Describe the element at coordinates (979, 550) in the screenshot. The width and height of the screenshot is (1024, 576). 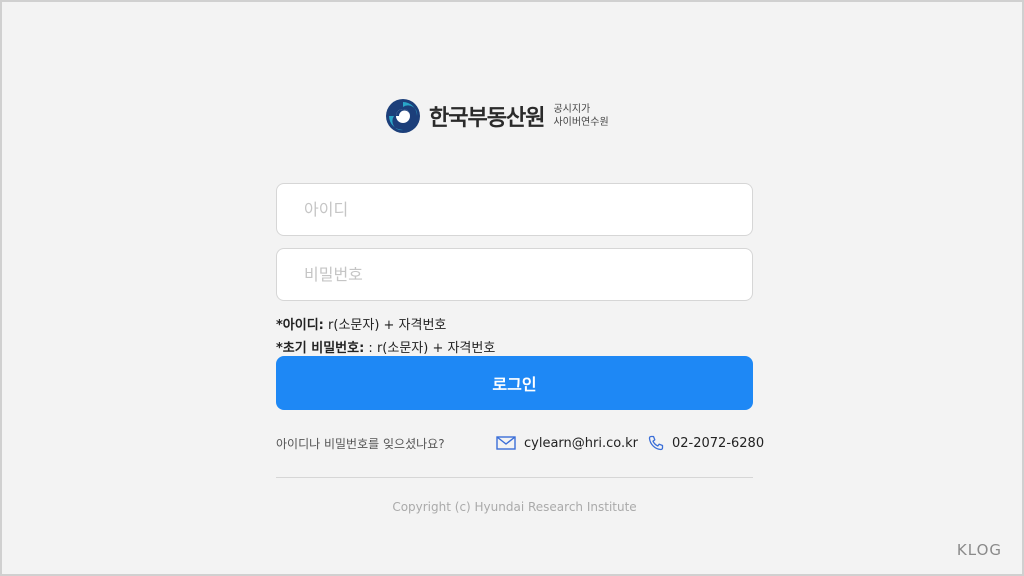
I see `watermark: KLOG` at that location.